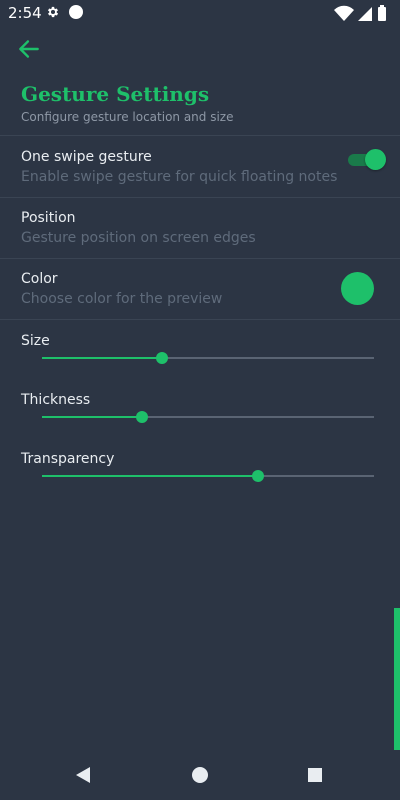 Image resolution: width=400 pixels, height=800 pixels. I want to click on toggle-thumb, so click(375, 159).